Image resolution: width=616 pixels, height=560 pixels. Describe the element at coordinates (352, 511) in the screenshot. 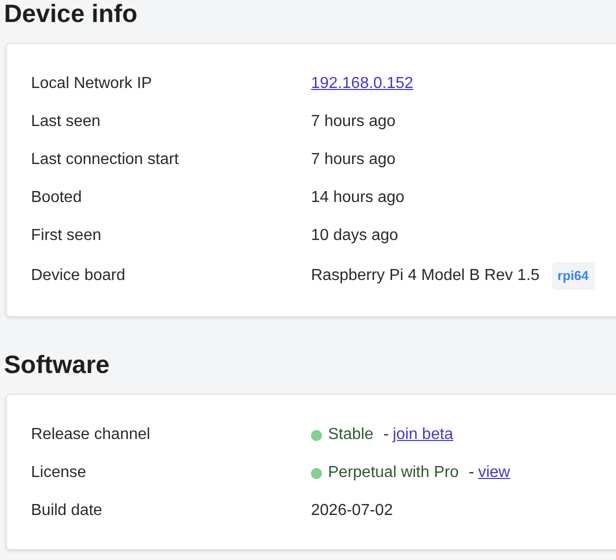

I see `value-text: 2026-07-02` at that location.